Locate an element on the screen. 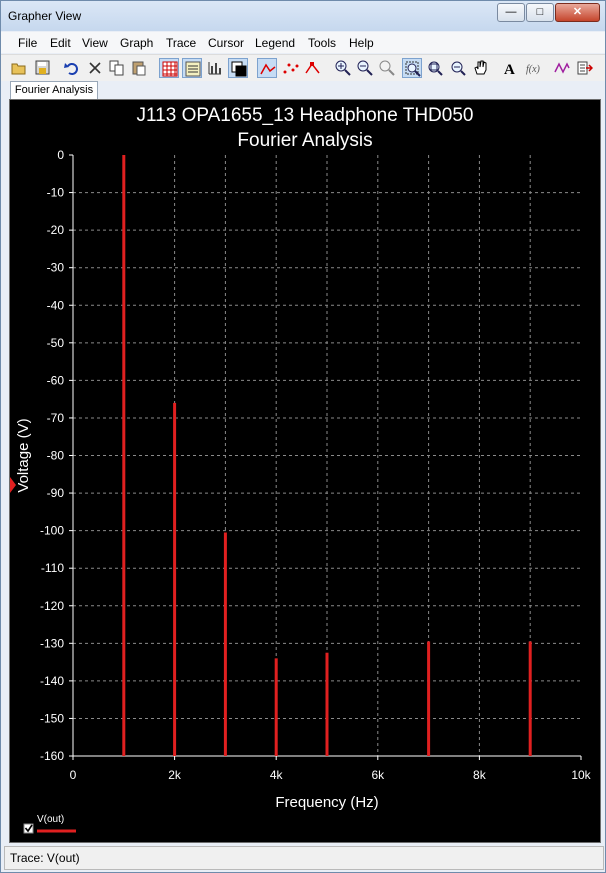 The width and height of the screenshot is (606, 873). y-tick-label: -80 is located at coordinates (56, 456).